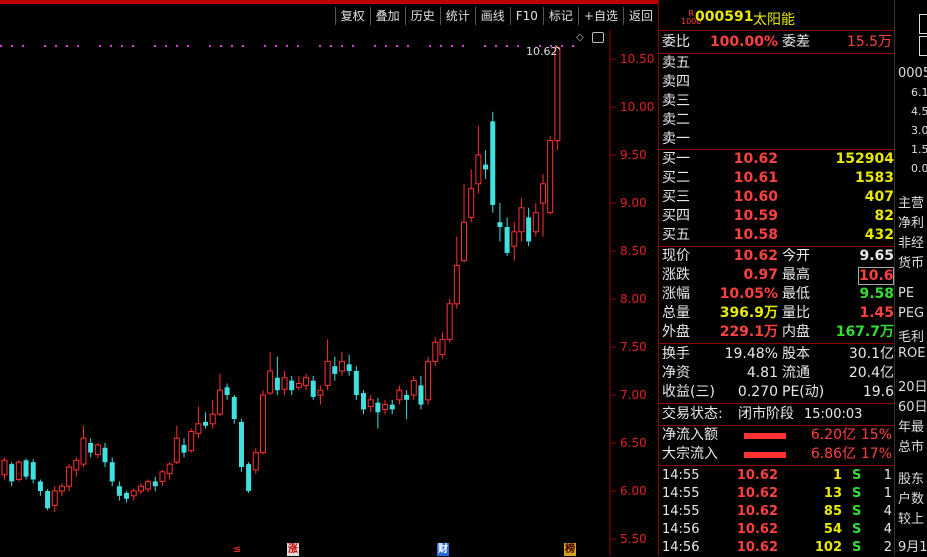 The height and width of the screenshot is (557, 927). I want to click on edge-text: 货币, so click(911, 263).